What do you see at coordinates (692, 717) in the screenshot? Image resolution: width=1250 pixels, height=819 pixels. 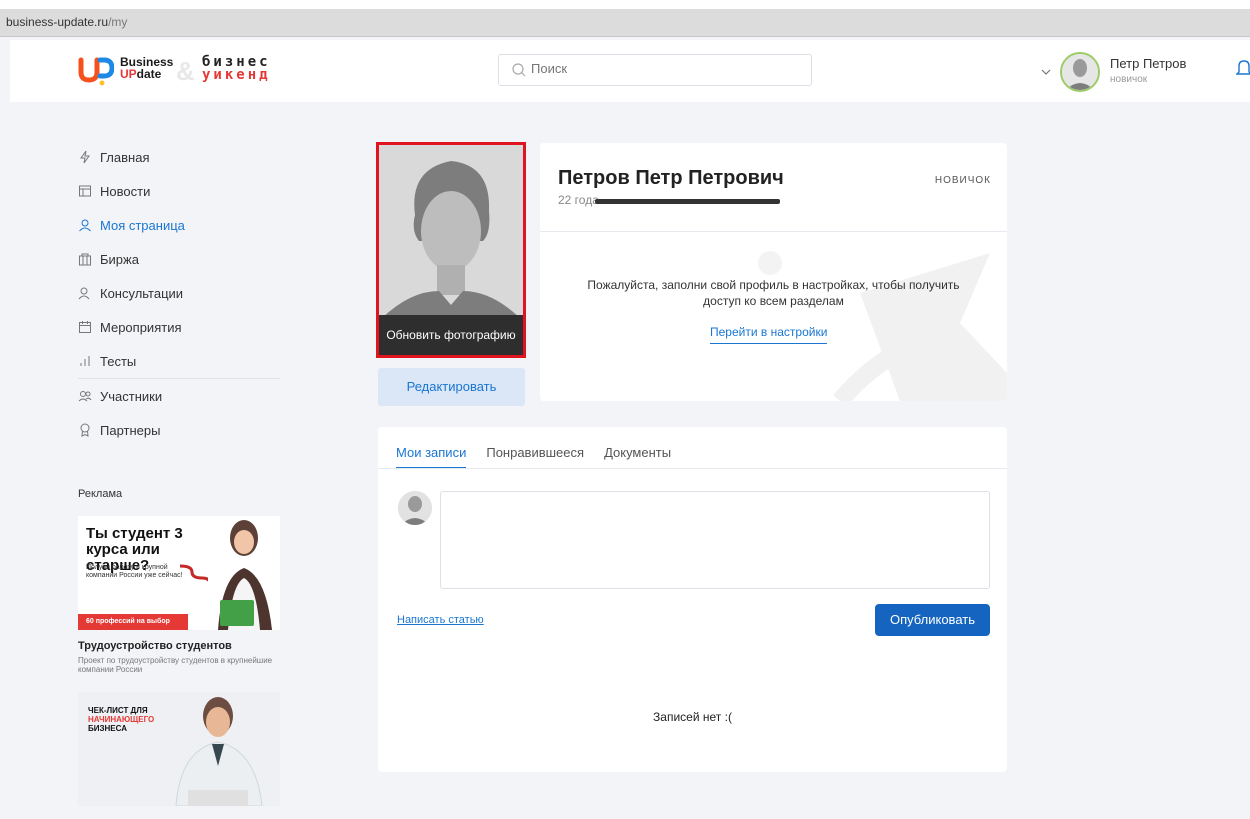 I see `empty-posts-message: Записей нет :(` at bounding box center [692, 717].